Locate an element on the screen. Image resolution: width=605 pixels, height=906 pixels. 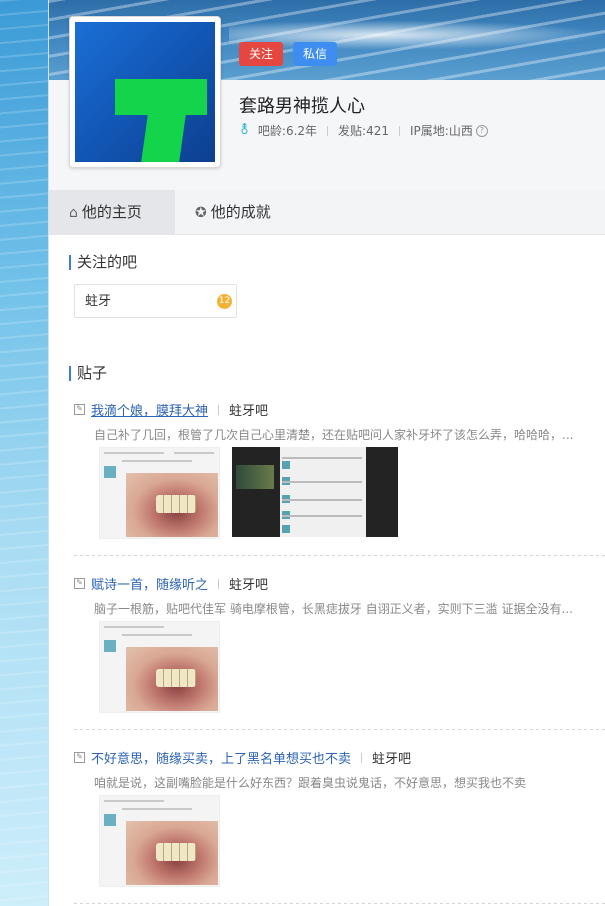
avatar is located at coordinates (145, 92).